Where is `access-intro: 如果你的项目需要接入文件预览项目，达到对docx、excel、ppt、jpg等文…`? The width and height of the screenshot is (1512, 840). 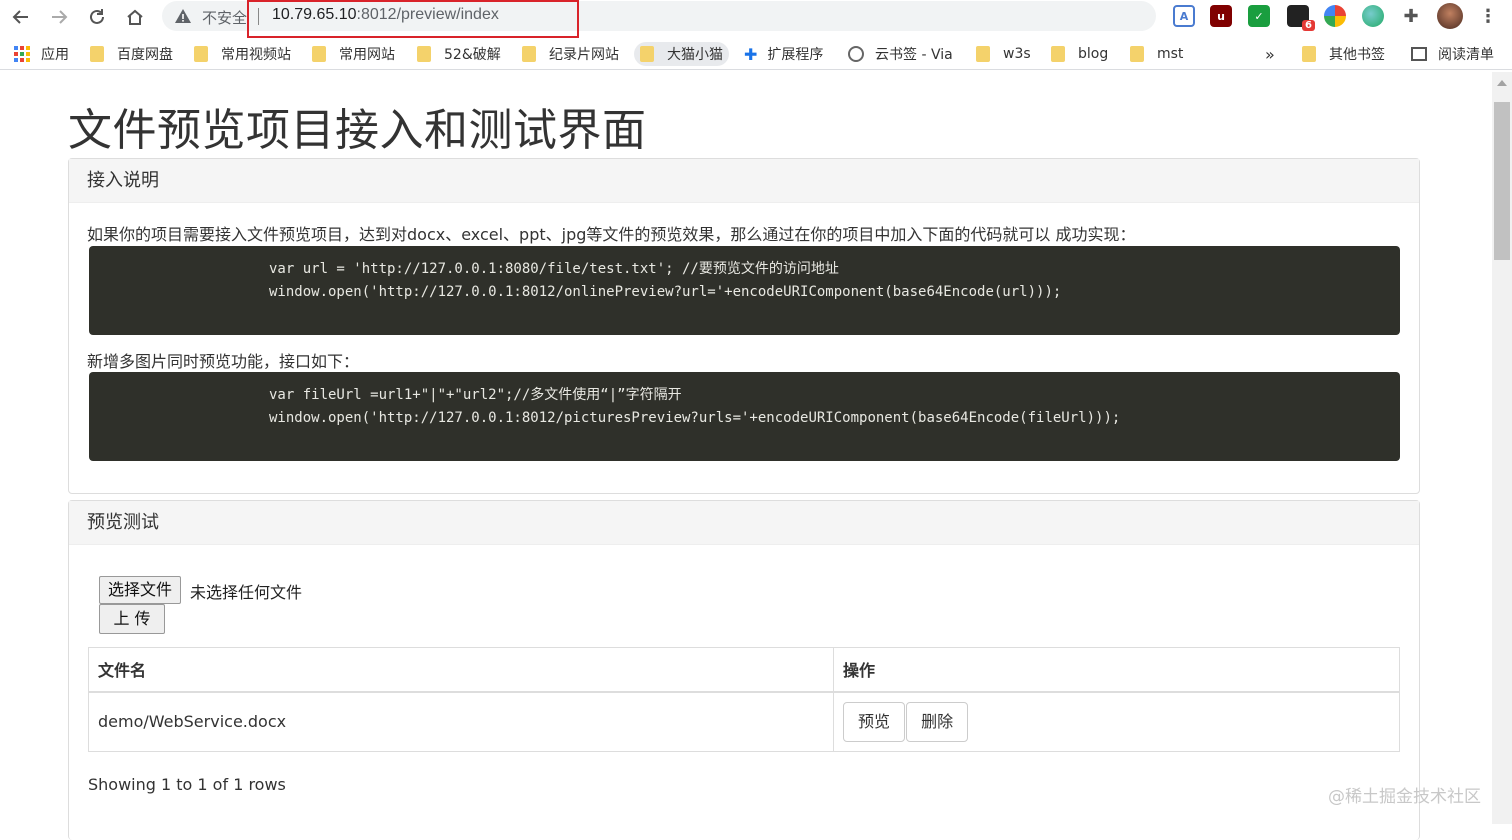 access-intro: 如果你的项目需要接入文件预览项目，达到对docx、excel、ppt、jpg等文… is located at coordinates (611, 234).